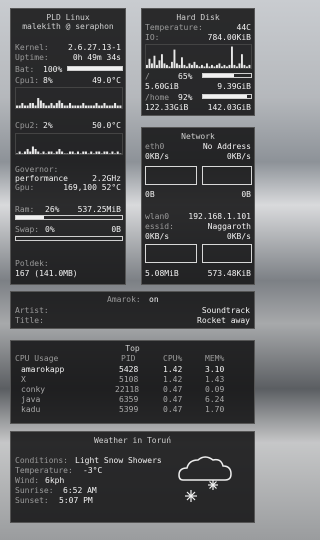  Describe the element at coordinates (27, 229) in the screenshot. I see `swap-label: Swap:` at that location.